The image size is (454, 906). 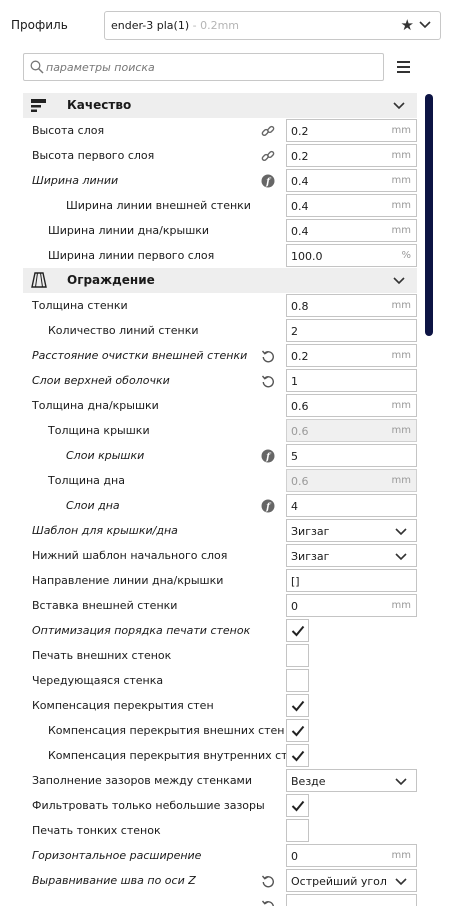 What do you see at coordinates (99, 430) in the screenshot?
I see `setting-label: Толщина крышки` at bounding box center [99, 430].